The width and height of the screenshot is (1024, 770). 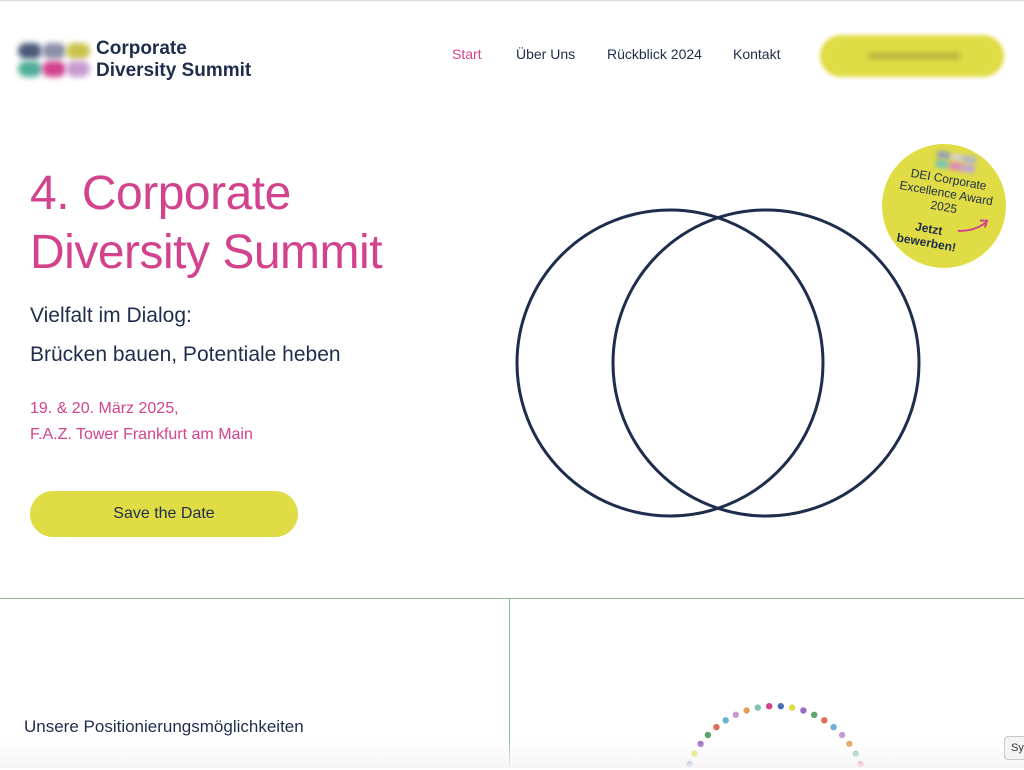 What do you see at coordinates (185, 354) in the screenshot?
I see `hero-subtitle-line2: Brücken bauen, Potentiale heben` at bounding box center [185, 354].